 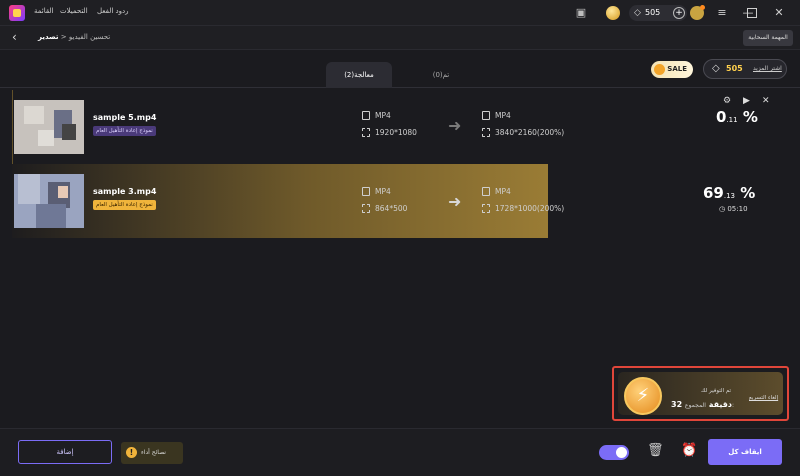 I want to click on target-resolution: 1728*1000(200%), so click(x=523, y=208).